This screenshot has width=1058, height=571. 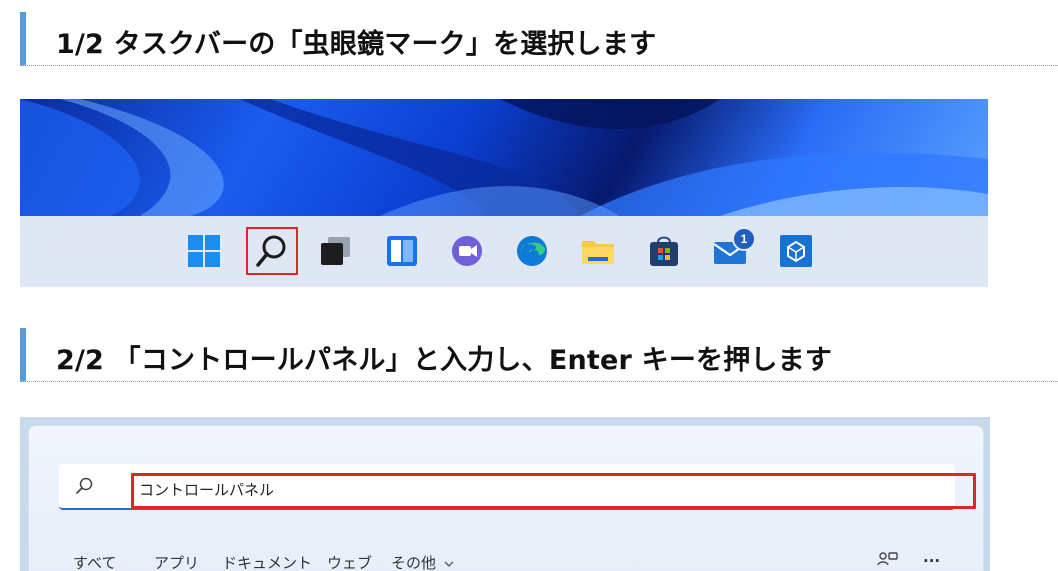 I want to click on chevron-down-icon, so click(x=449, y=564).